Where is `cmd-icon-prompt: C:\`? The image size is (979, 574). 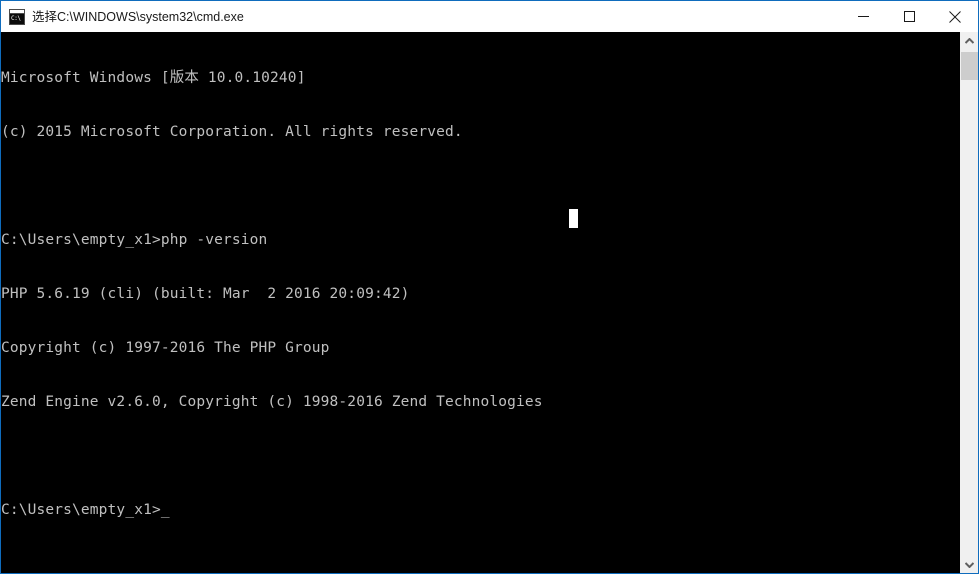
cmd-icon-prompt: C:\ is located at coordinates (17, 18).